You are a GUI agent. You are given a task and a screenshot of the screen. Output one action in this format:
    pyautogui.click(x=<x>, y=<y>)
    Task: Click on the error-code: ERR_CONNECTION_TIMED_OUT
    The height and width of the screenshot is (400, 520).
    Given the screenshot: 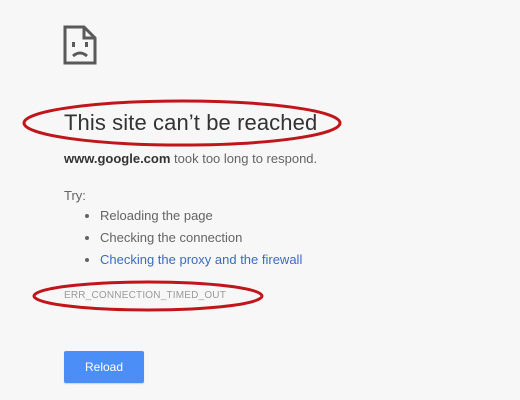 What is the action you would take?
    pyautogui.click(x=145, y=295)
    